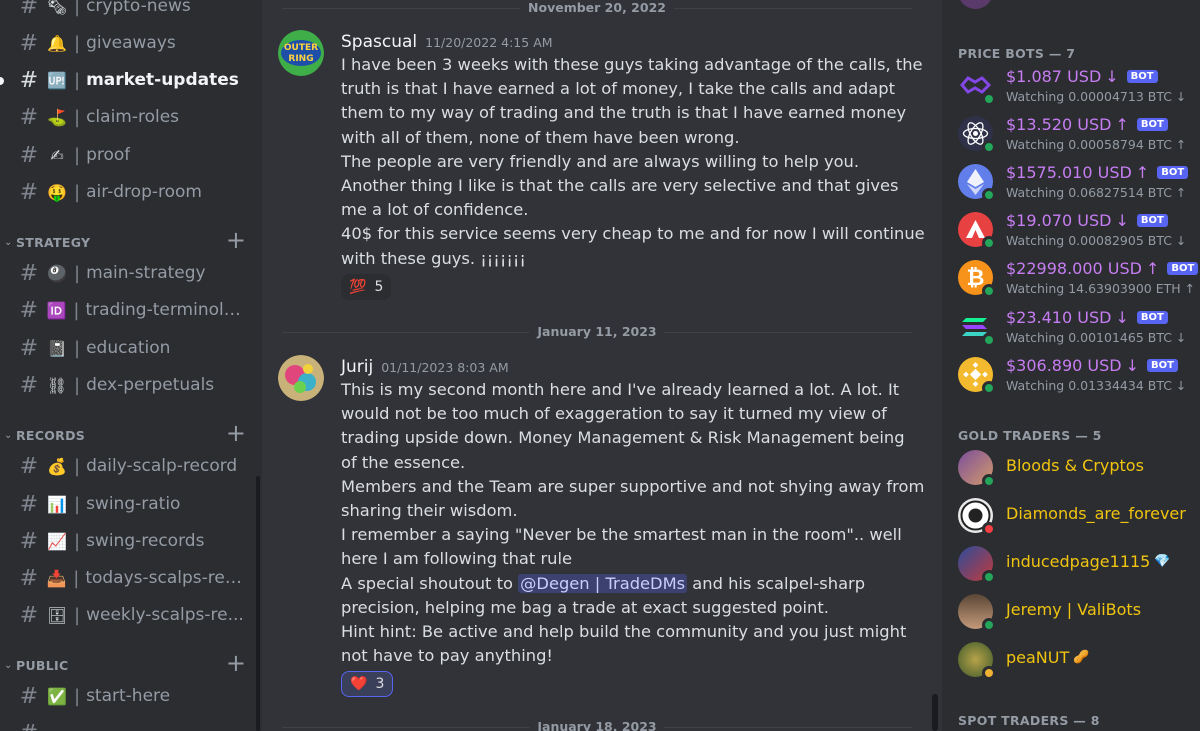  I want to click on bot-activity: Watching 0.00101465 BTC ↓, so click(1096, 337).